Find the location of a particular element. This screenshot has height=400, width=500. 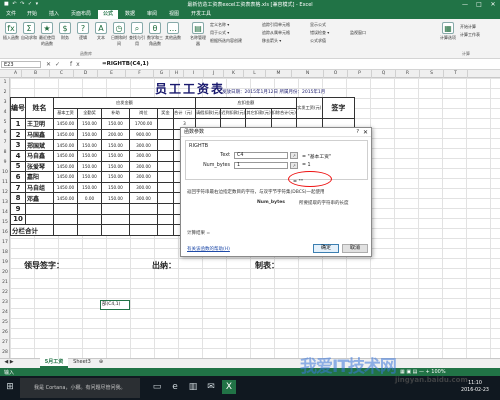

trace-dependents-button: 追踪从属单元格 is located at coordinates (276, 33).